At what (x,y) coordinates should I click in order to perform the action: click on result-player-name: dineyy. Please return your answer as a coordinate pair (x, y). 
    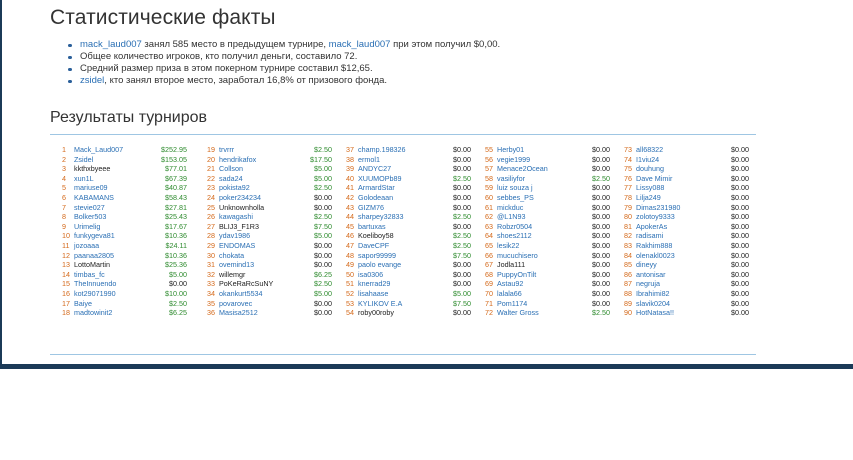
    Looking at the image, I should click on (646, 264).